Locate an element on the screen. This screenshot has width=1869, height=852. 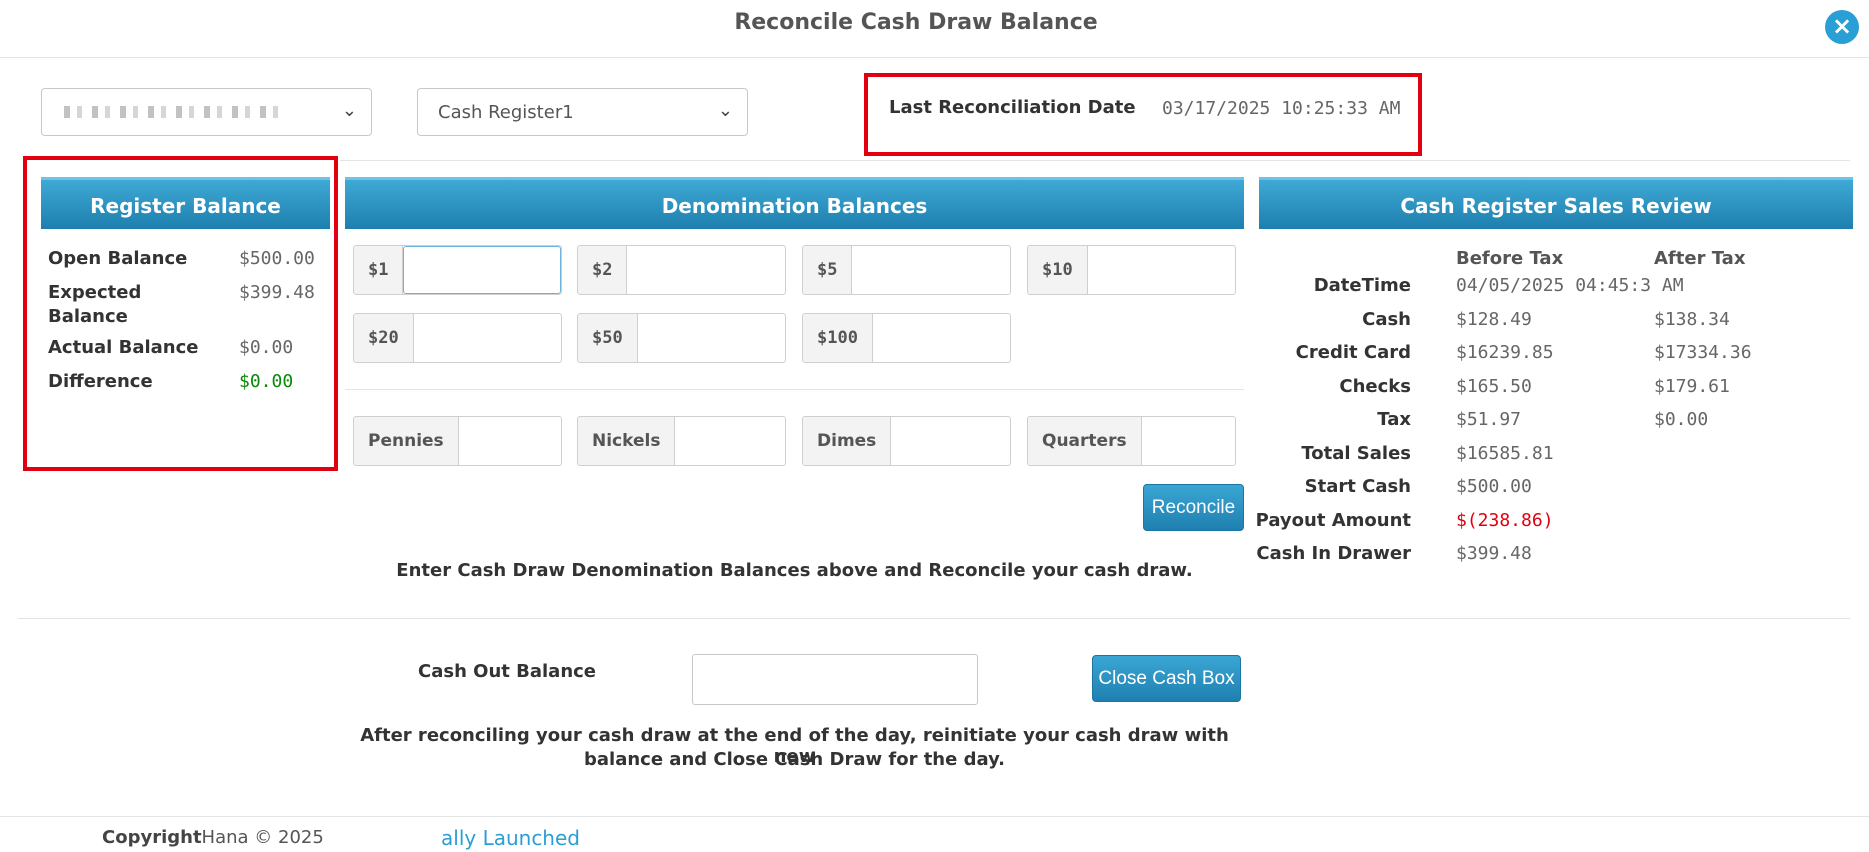
denomination-balances-heading: Denomination Balances is located at coordinates (794, 203).